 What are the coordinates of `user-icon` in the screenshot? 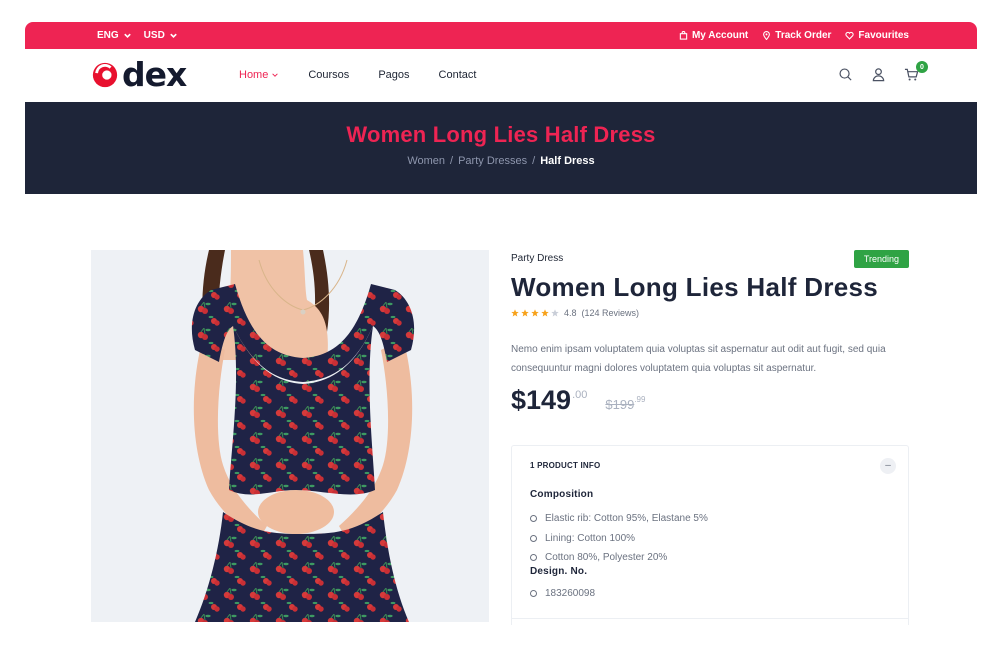 It's located at (878, 75).